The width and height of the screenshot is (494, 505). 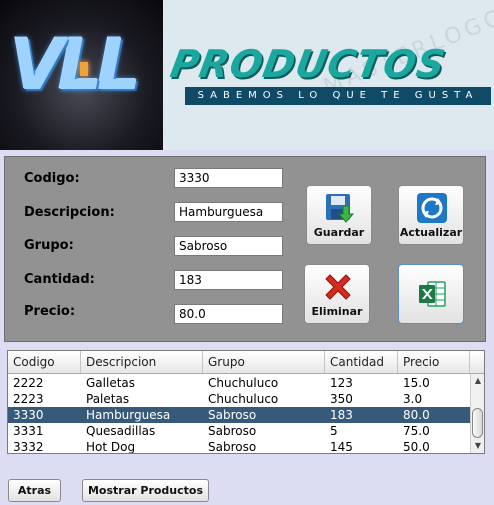 I want to click on col-cantidad: Cantidad, so click(x=361, y=362).